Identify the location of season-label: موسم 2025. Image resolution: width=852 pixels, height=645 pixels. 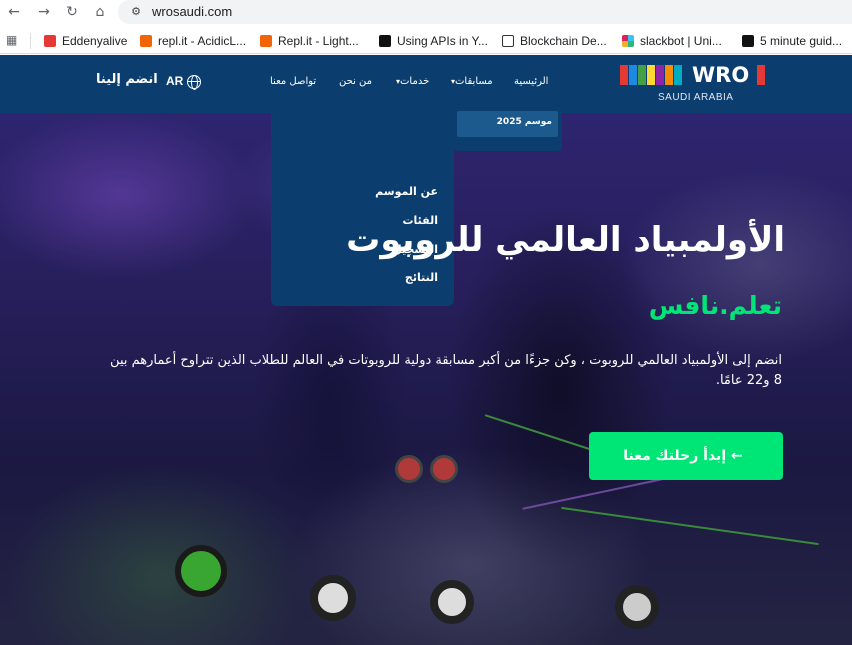
(524, 122).